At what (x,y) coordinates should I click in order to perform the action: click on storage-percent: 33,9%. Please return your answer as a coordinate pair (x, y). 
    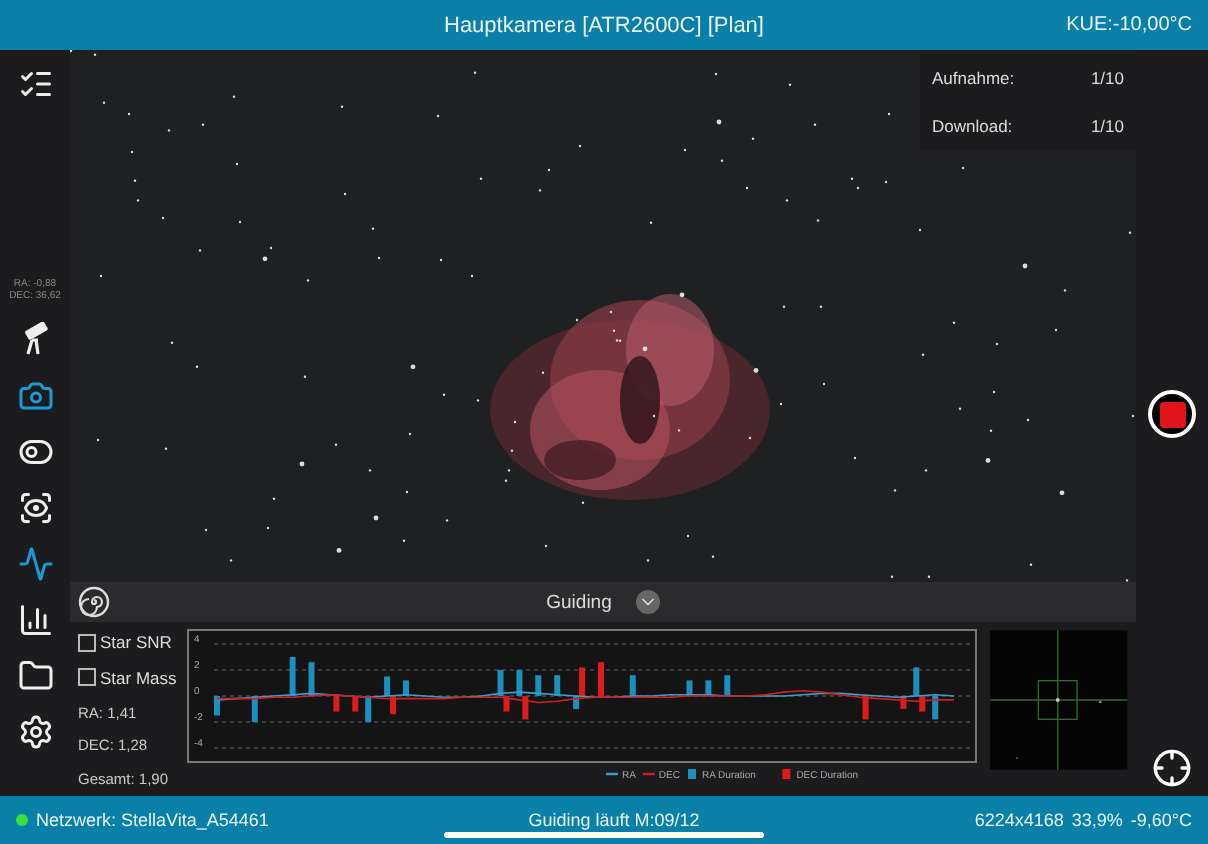
    Looking at the image, I should click on (1097, 820).